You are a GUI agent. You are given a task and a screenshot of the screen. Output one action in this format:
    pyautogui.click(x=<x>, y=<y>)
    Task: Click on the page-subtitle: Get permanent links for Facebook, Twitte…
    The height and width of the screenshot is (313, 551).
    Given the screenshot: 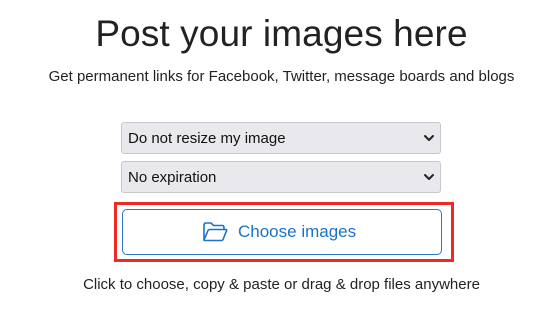 What is the action you would take?
    pyautogui.click(x=281, y=76)
    